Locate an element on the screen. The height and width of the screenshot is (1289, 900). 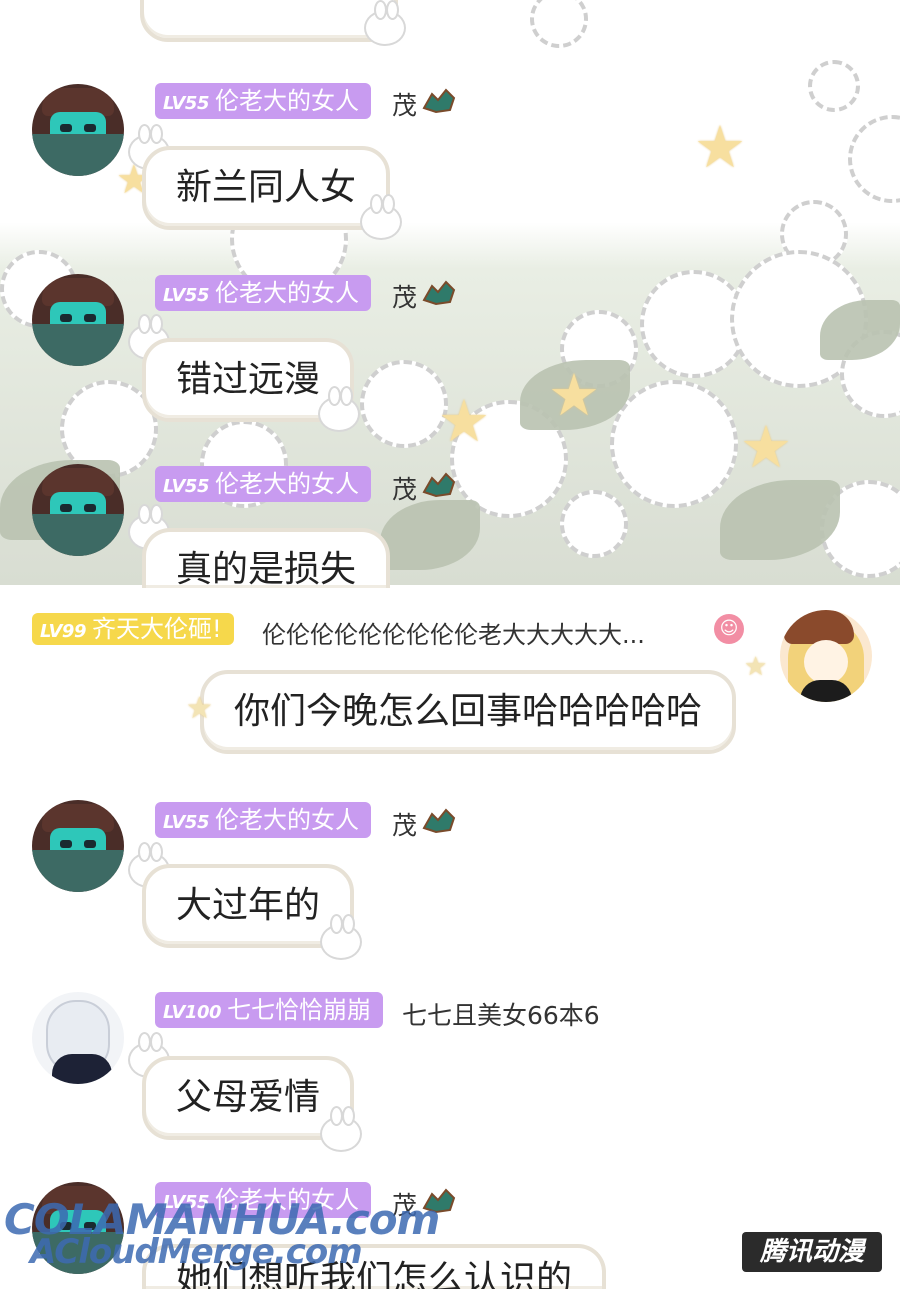
message-bubble is located at coordinates (269, 21).